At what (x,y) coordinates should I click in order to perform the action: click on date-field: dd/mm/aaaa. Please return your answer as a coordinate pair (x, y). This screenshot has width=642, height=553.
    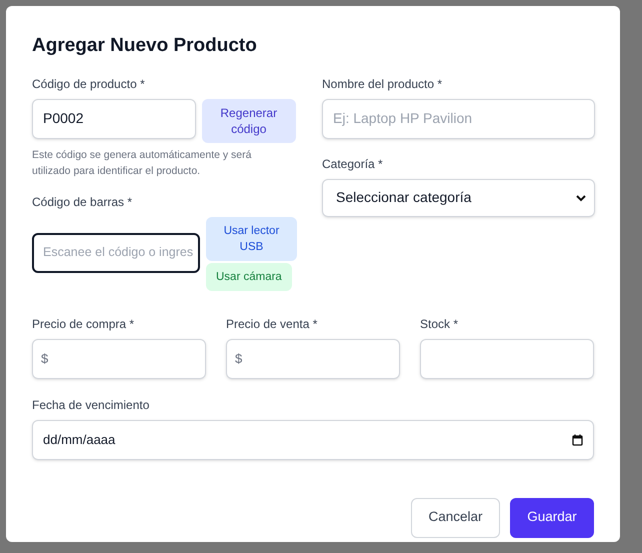
    Looking at the image, I should click on (313, 440).